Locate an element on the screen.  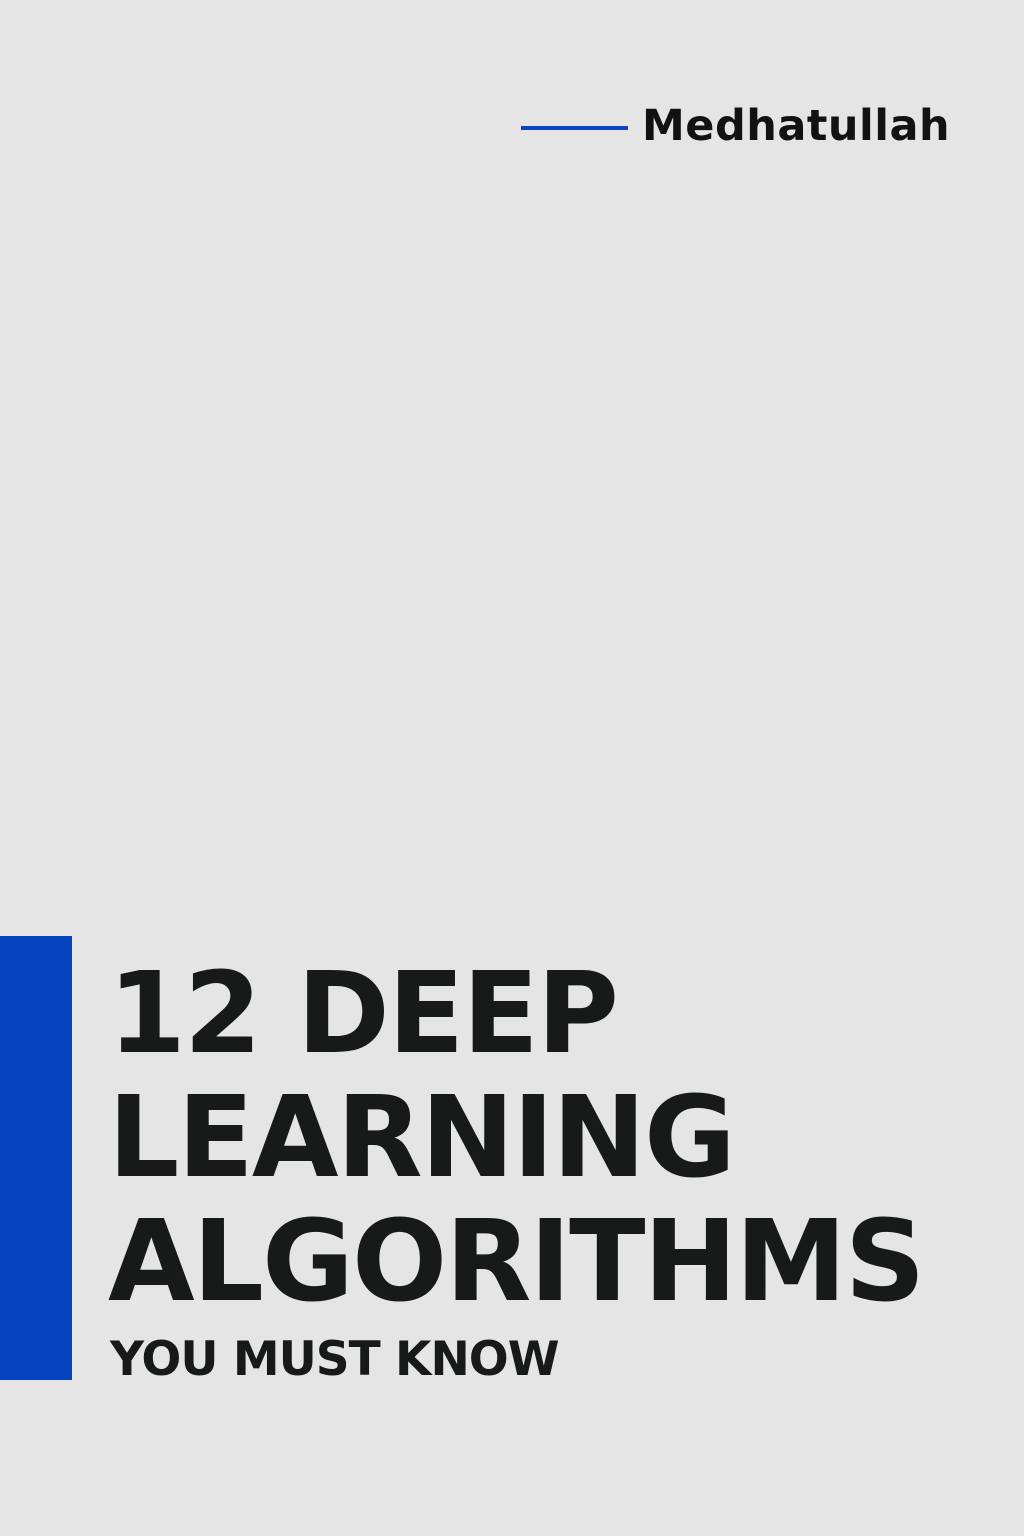
page-subtitle: YOU MUST KNOW is located at coordinates (335, 1359).